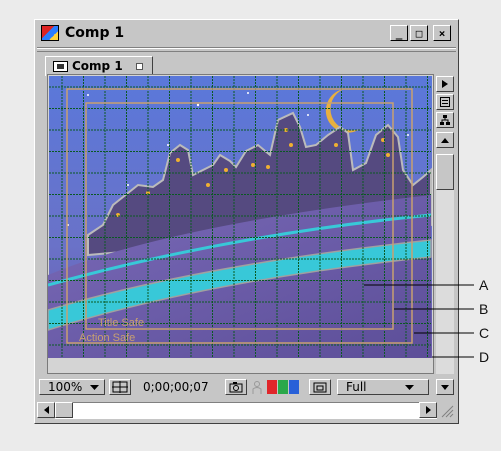 The height and width of the screenshot is (451, 501). What do you see at coordinates (356, 387) in the screenshot?
I see `resolution-value: Full` at bounding box center [356, 387].